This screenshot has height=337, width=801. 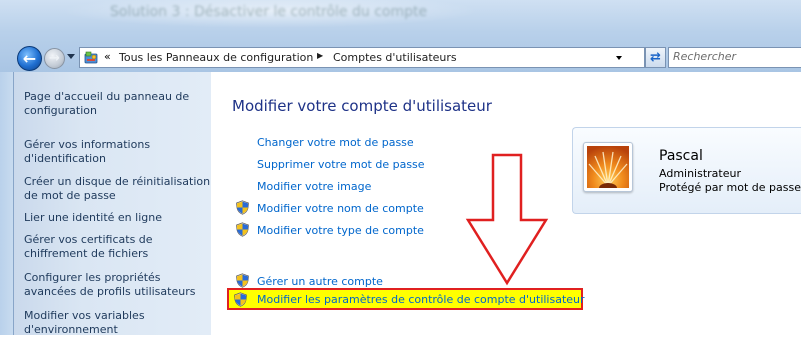 What do you see at coordinates (314, 186) in the screenshot?
I see `link-change-picture: Modifier votre image` at bounding box center [314, 186].